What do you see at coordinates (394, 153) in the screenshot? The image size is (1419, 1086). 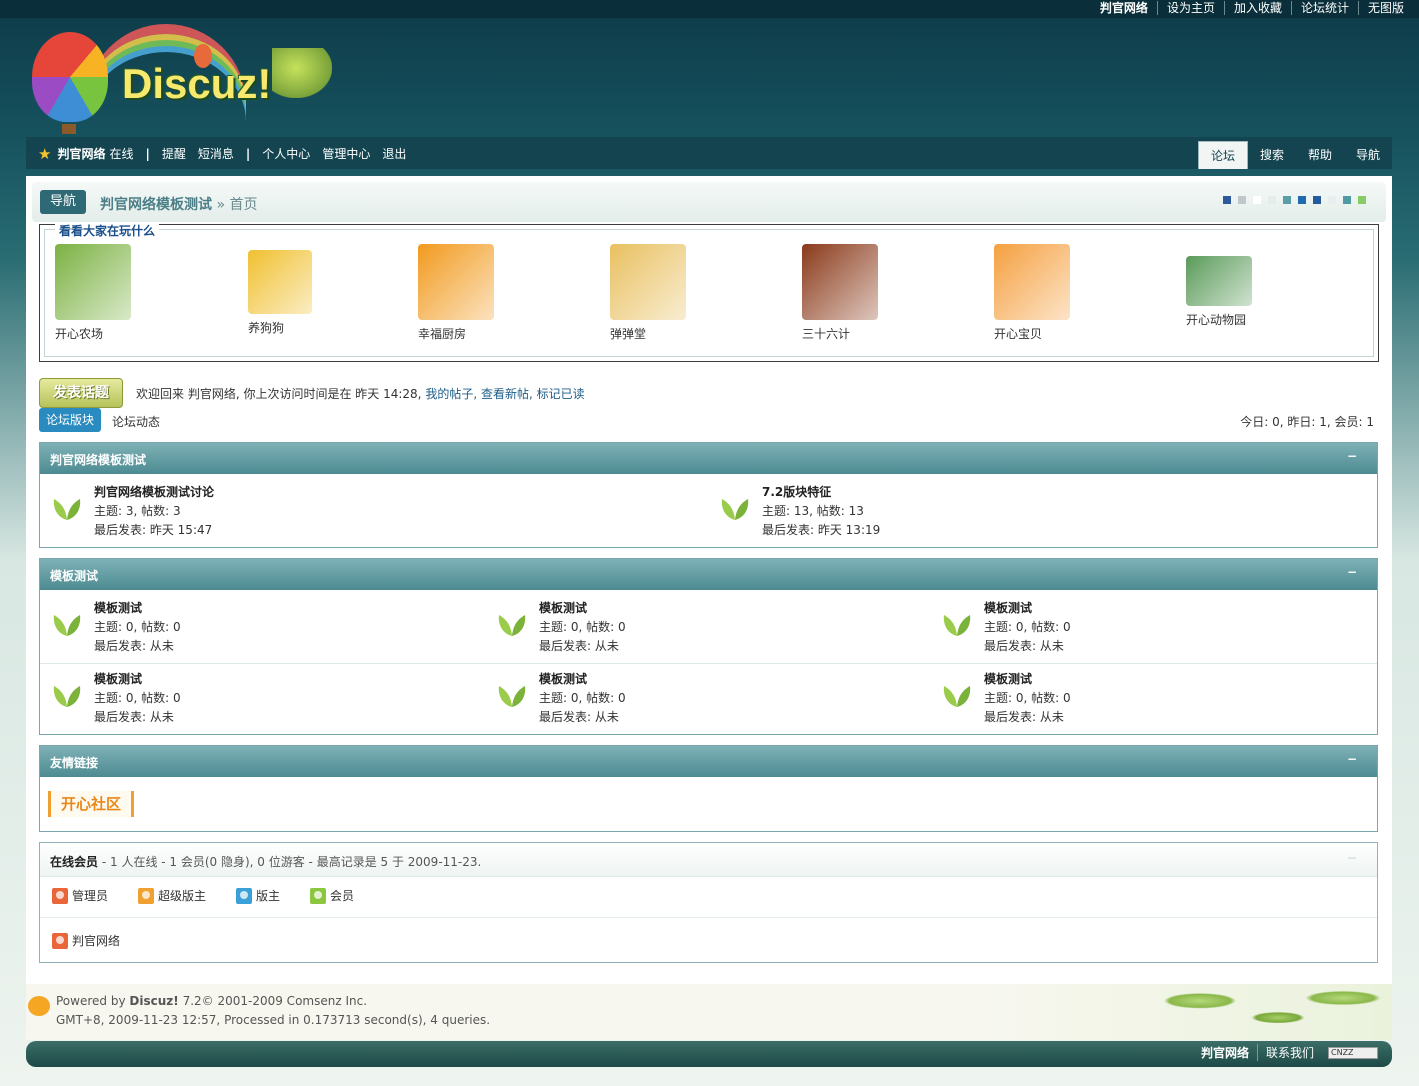 I see `logout-link: 退出` at bounding box center [394, 153].